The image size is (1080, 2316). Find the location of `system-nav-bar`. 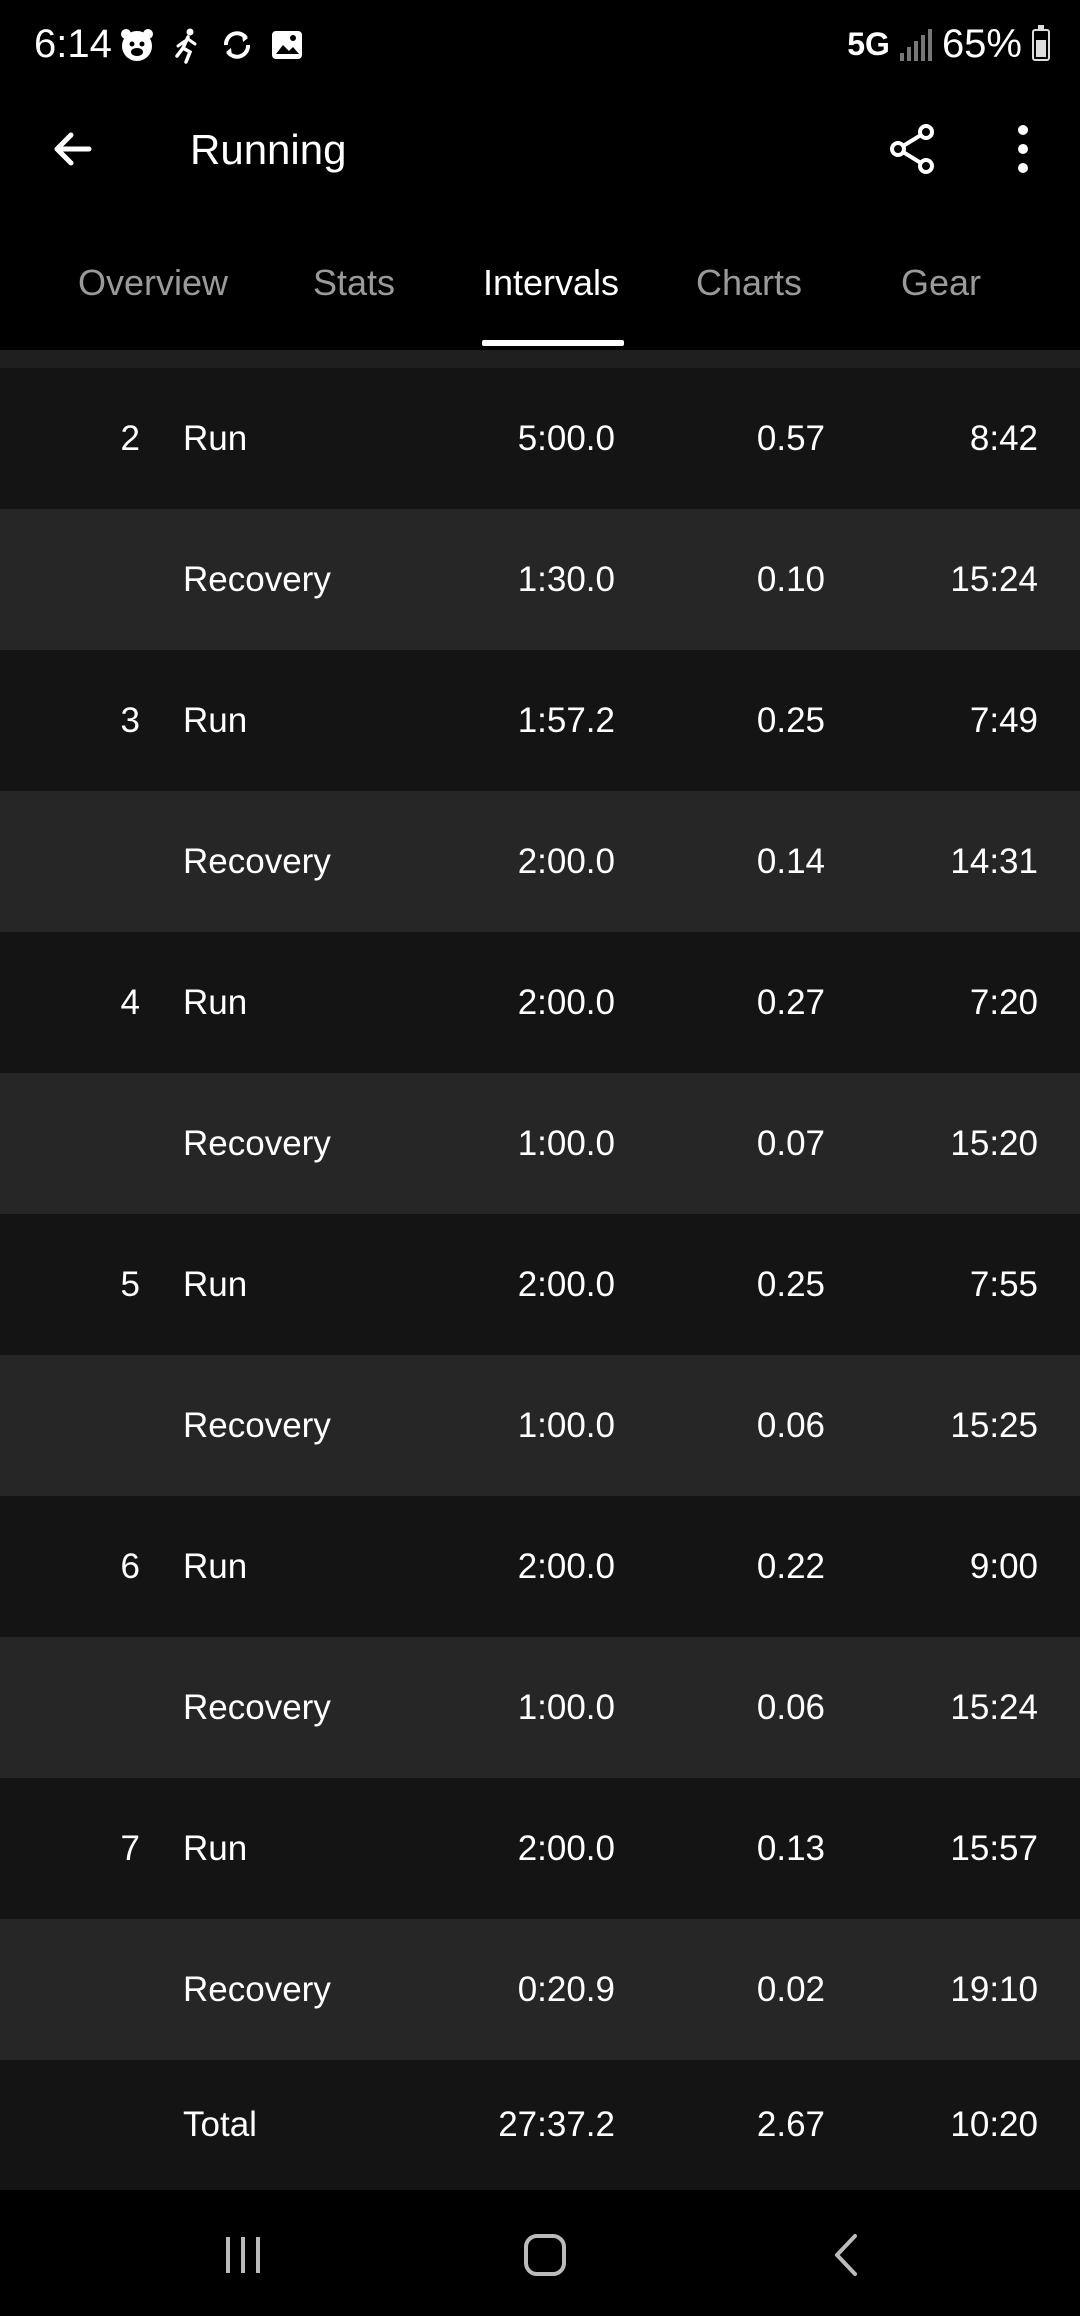

system-nav-bar is located at coordinates (540, 2253).